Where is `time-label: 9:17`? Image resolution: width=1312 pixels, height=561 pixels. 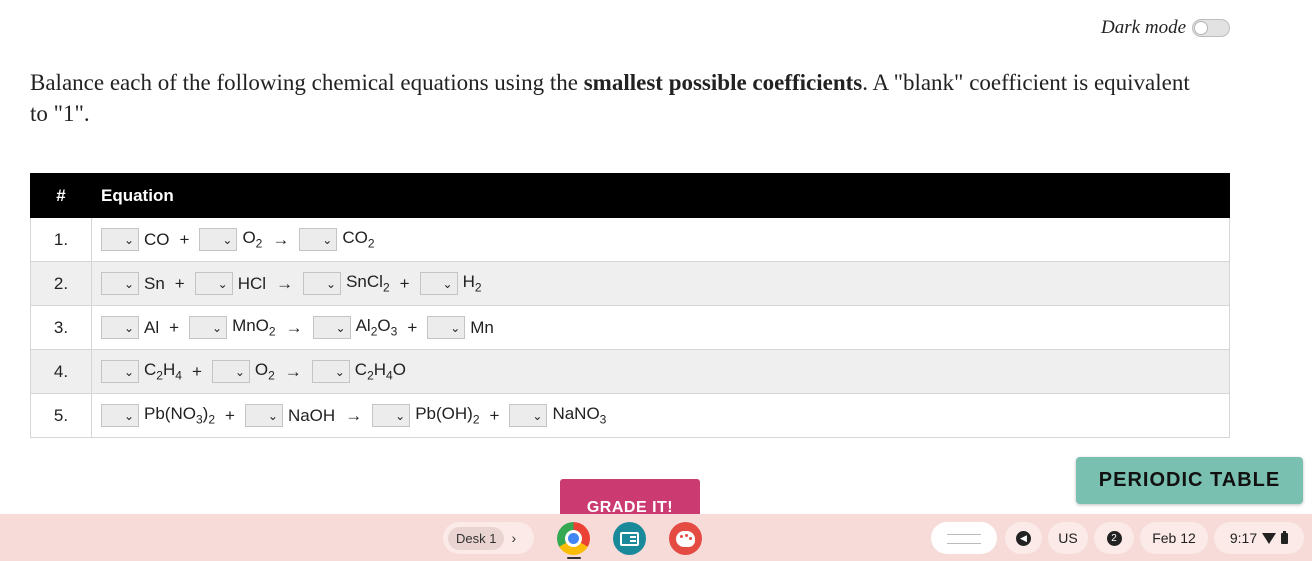 time-label: 9:17 is located at coordinates (1243, 538).